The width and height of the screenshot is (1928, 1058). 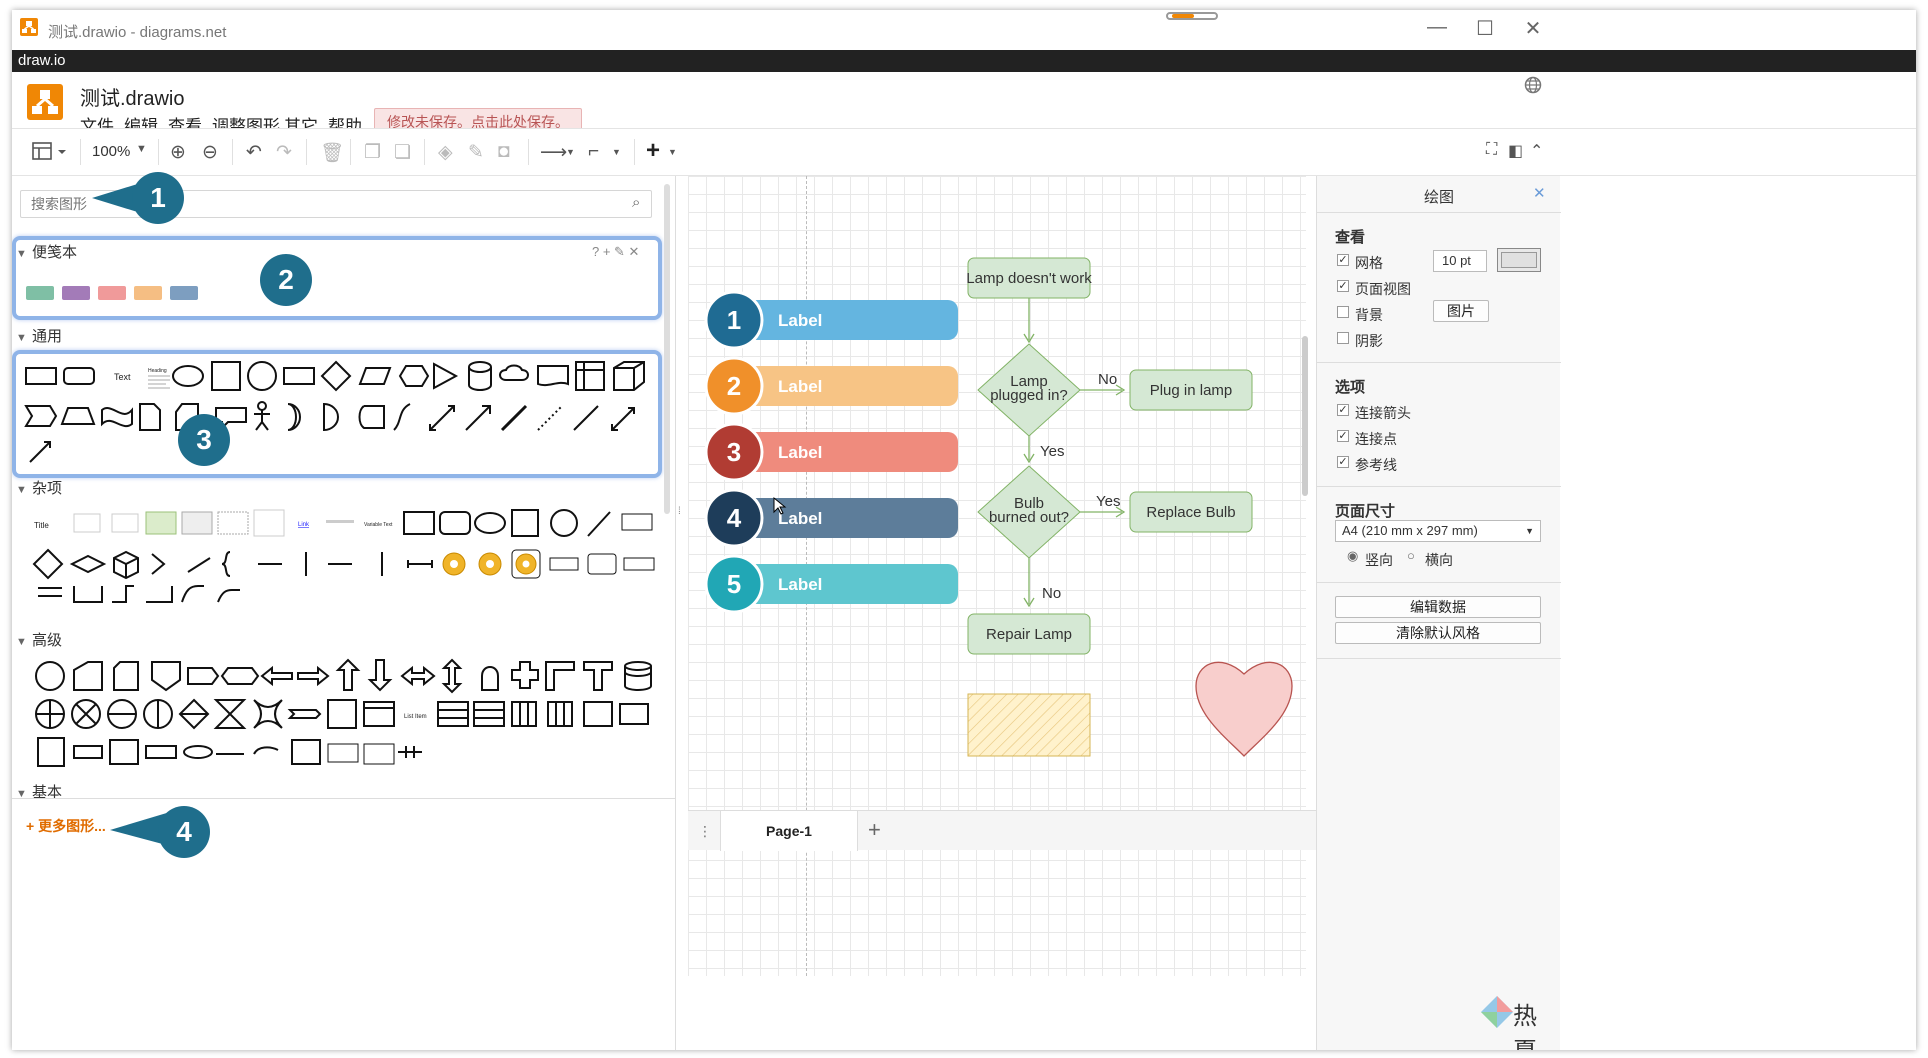 I want to click on hatched-rectangle, so click(x=1029, y=725).